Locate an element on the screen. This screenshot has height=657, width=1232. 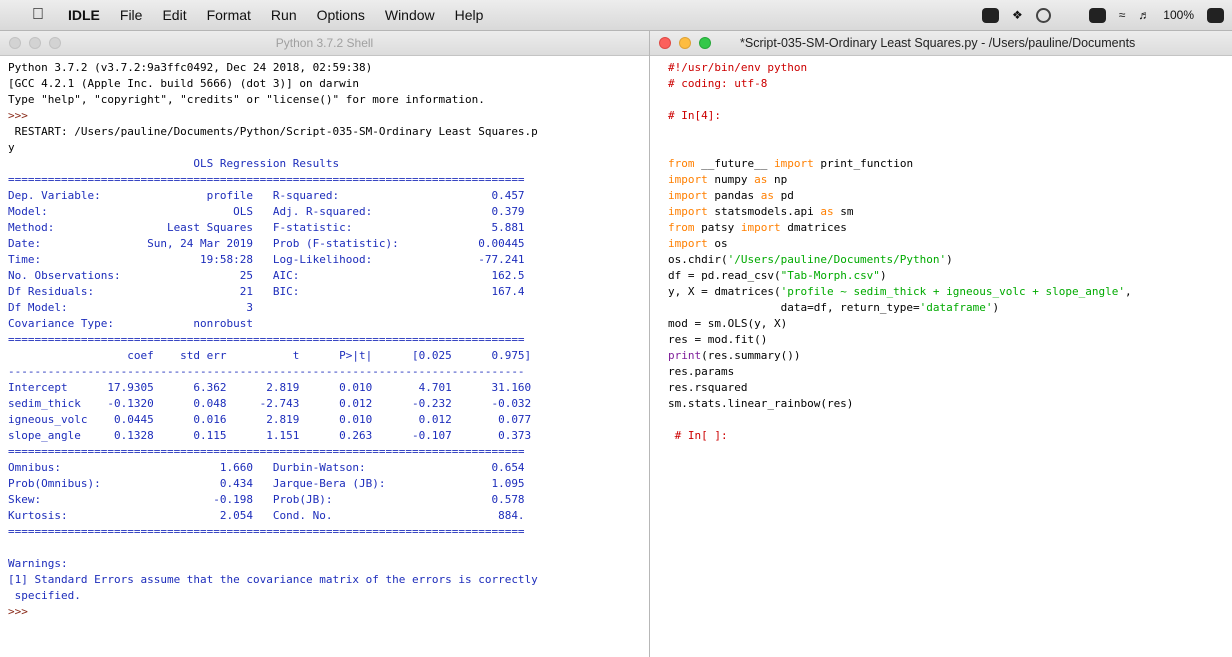
code-token: print_function is located at coordinates (863, 163).